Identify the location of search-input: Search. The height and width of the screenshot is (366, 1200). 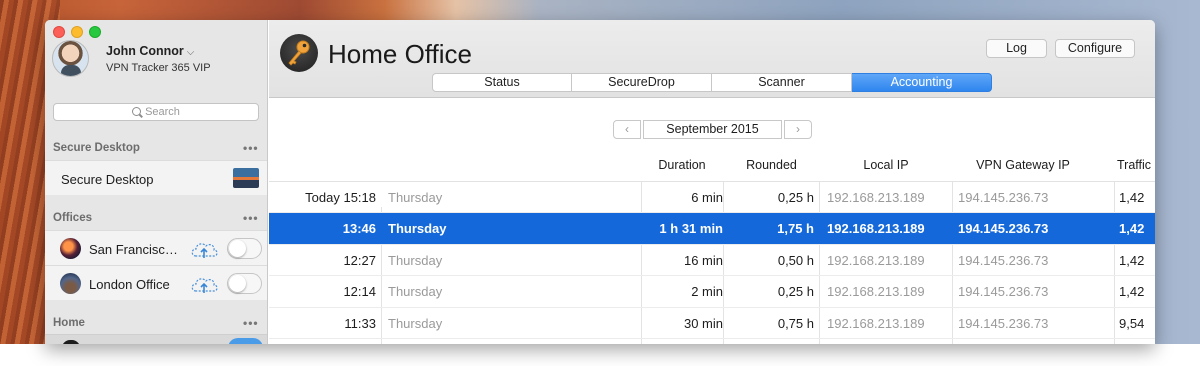
(156, 112).